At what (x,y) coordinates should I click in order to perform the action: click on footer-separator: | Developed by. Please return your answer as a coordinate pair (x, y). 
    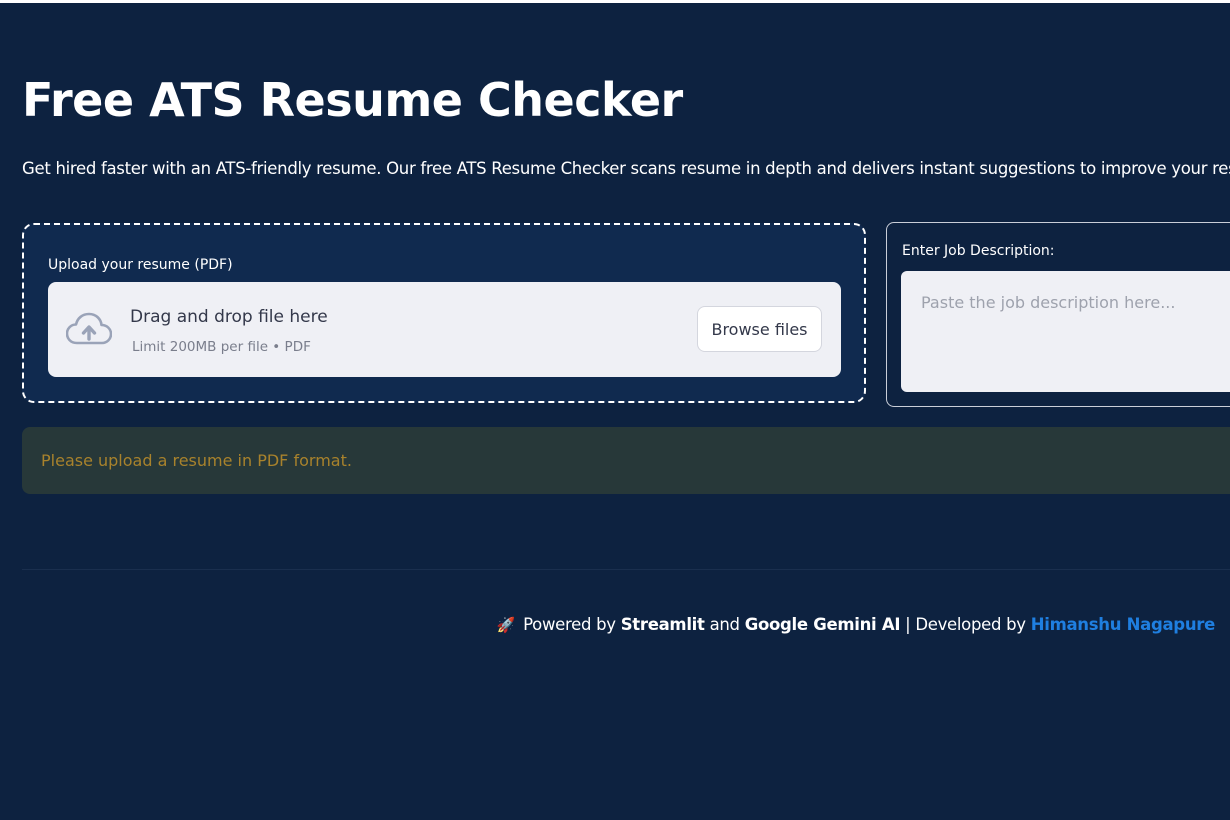
    Looking at the image, I should click on (965, 624).